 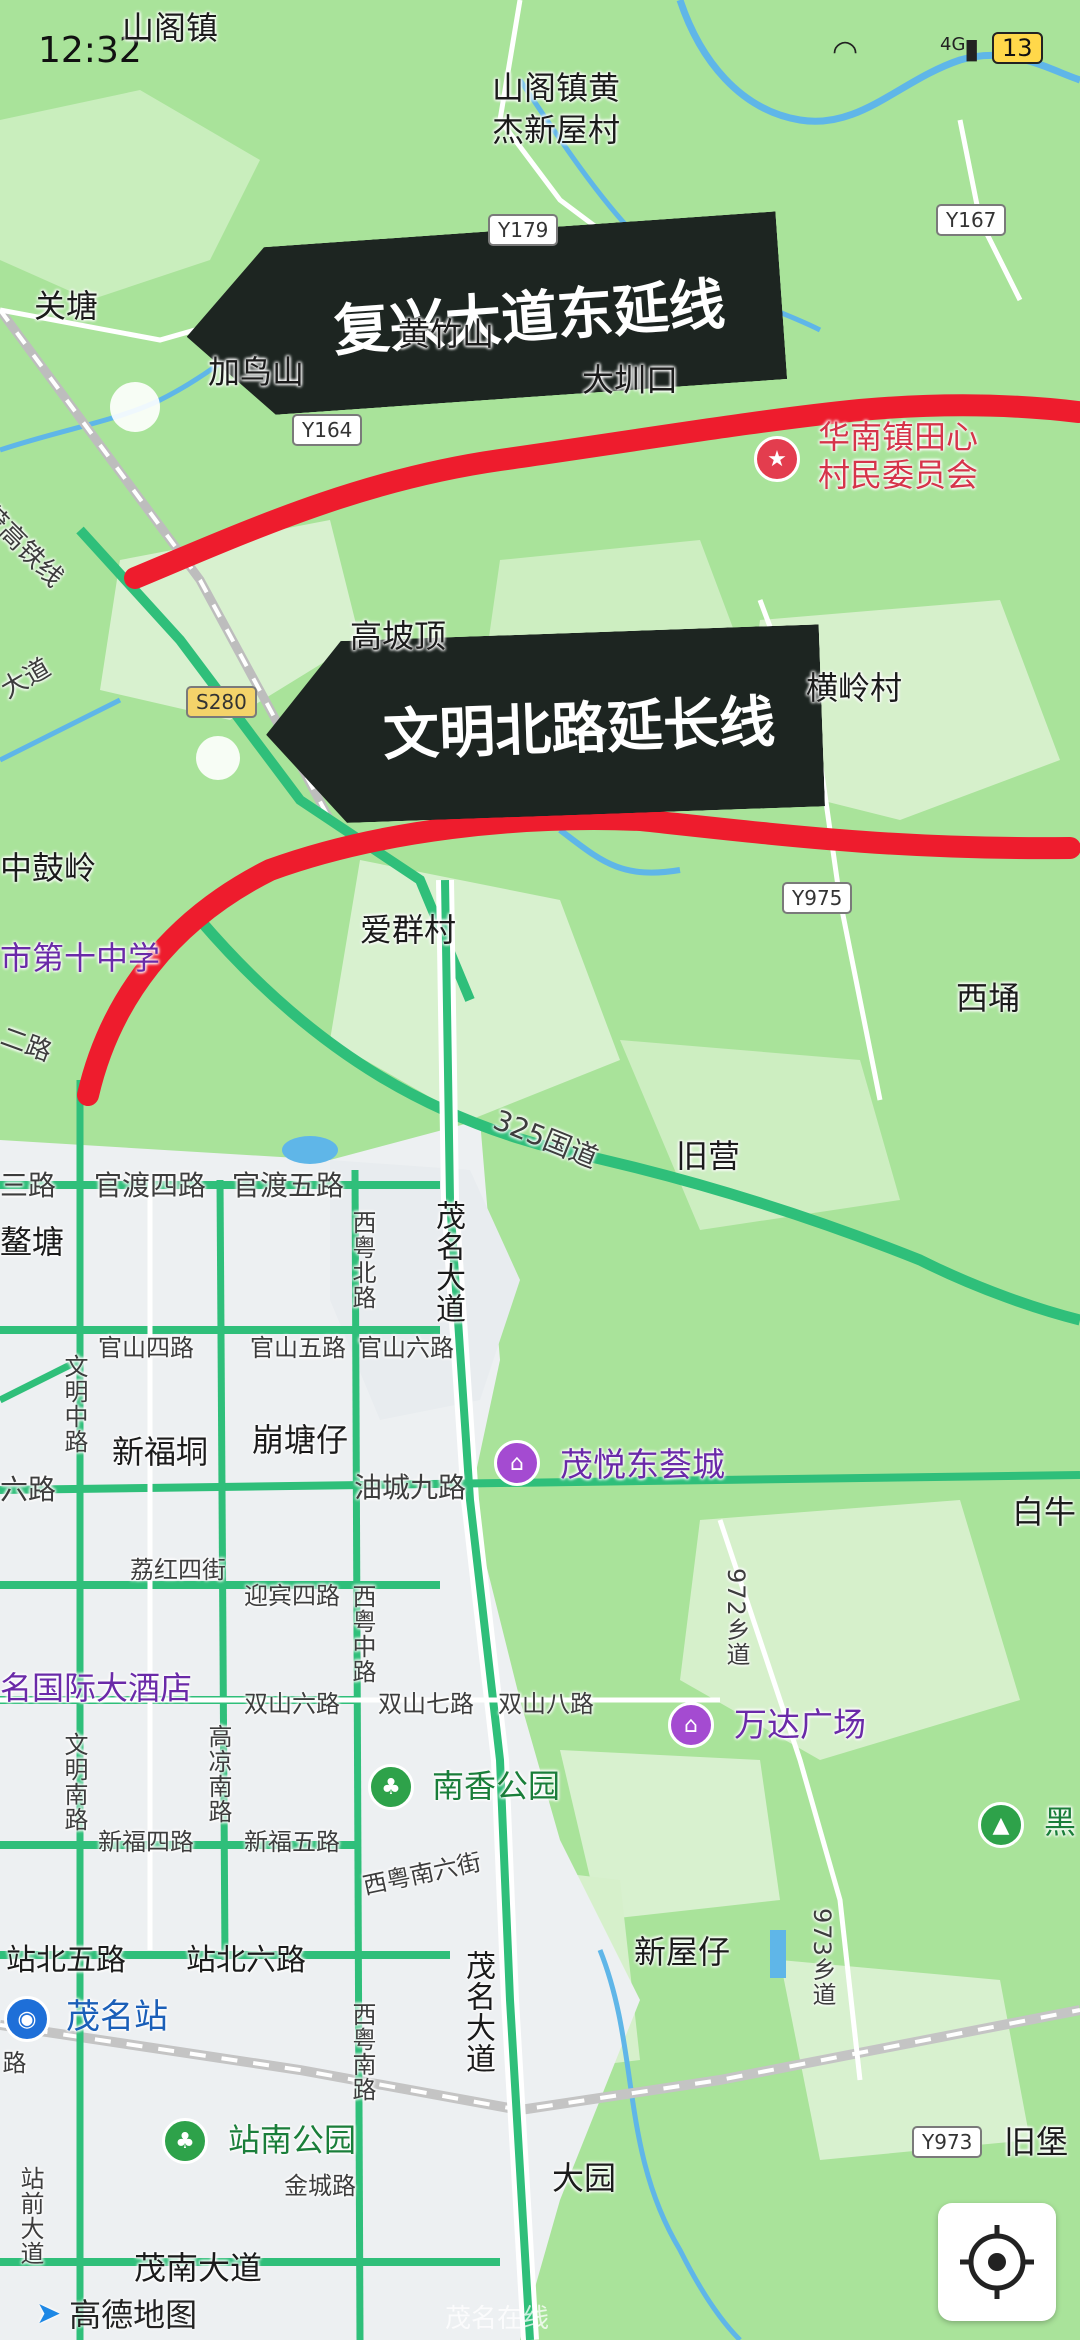 I want to click on label-aotang: 鳌塘, so click(x=32, y=1242).